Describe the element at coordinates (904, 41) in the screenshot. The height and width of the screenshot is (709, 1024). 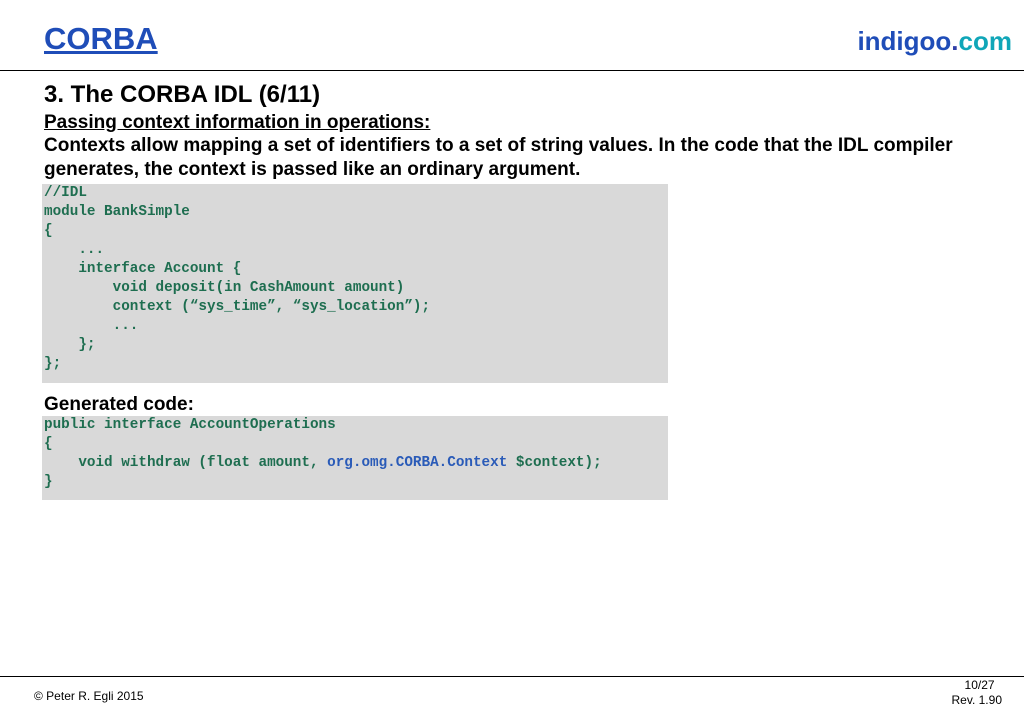
I see `brand-part1: indigoo` at that location.